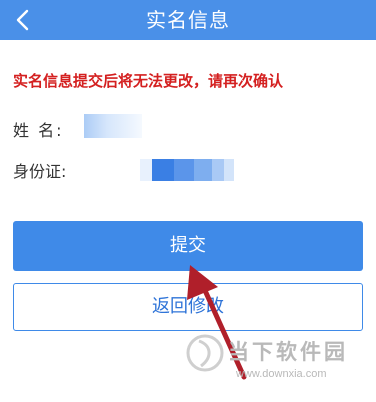 The width and height of the screenshot is (376, 402). I want to click on watermark-brand: 当下软件园, so click(288, 352).